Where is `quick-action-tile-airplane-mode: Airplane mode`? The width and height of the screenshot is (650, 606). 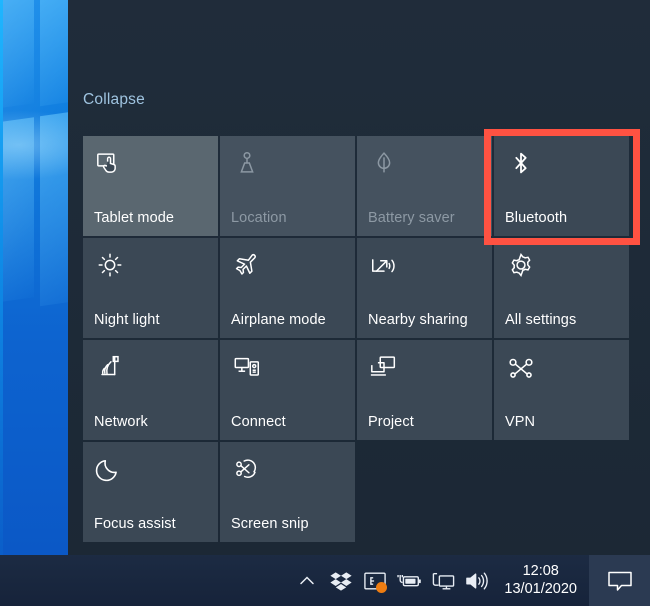
quick-action-tile-airplane-mode: Airplane mode is located at coordinates (287, 288).